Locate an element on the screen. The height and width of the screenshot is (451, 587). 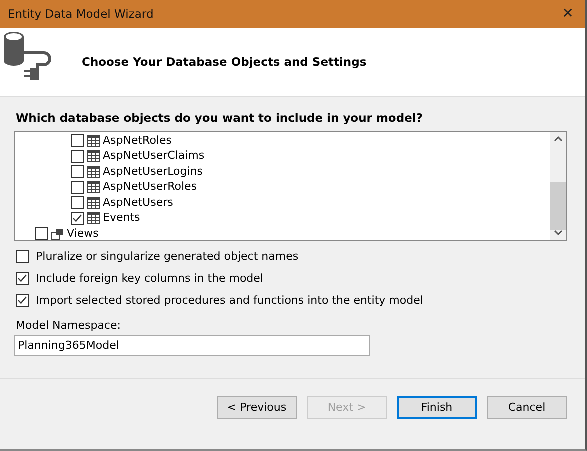
tree-item: AspNetUserClaims is located at coordinates (154, 156).